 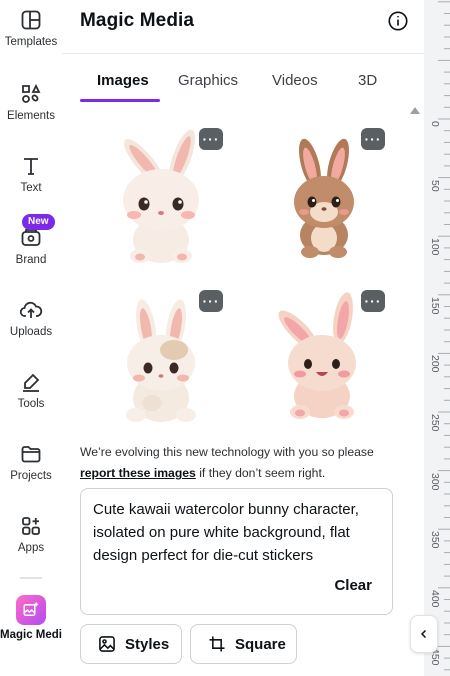 I want to click on apps-icon, so click(x=31, y=526).